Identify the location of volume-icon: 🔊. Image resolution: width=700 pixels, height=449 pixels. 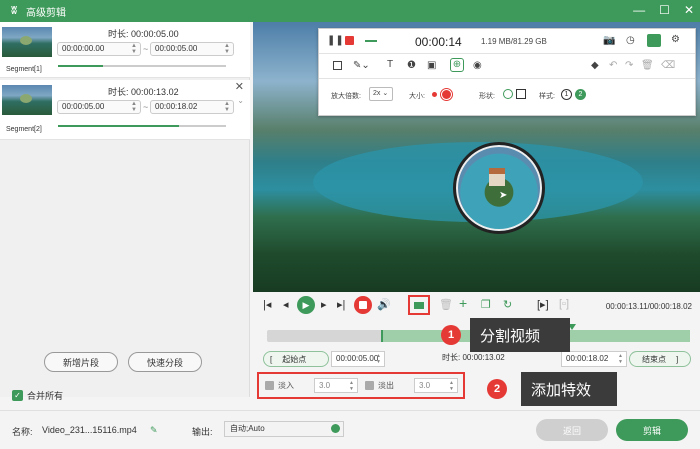
(384, 304).